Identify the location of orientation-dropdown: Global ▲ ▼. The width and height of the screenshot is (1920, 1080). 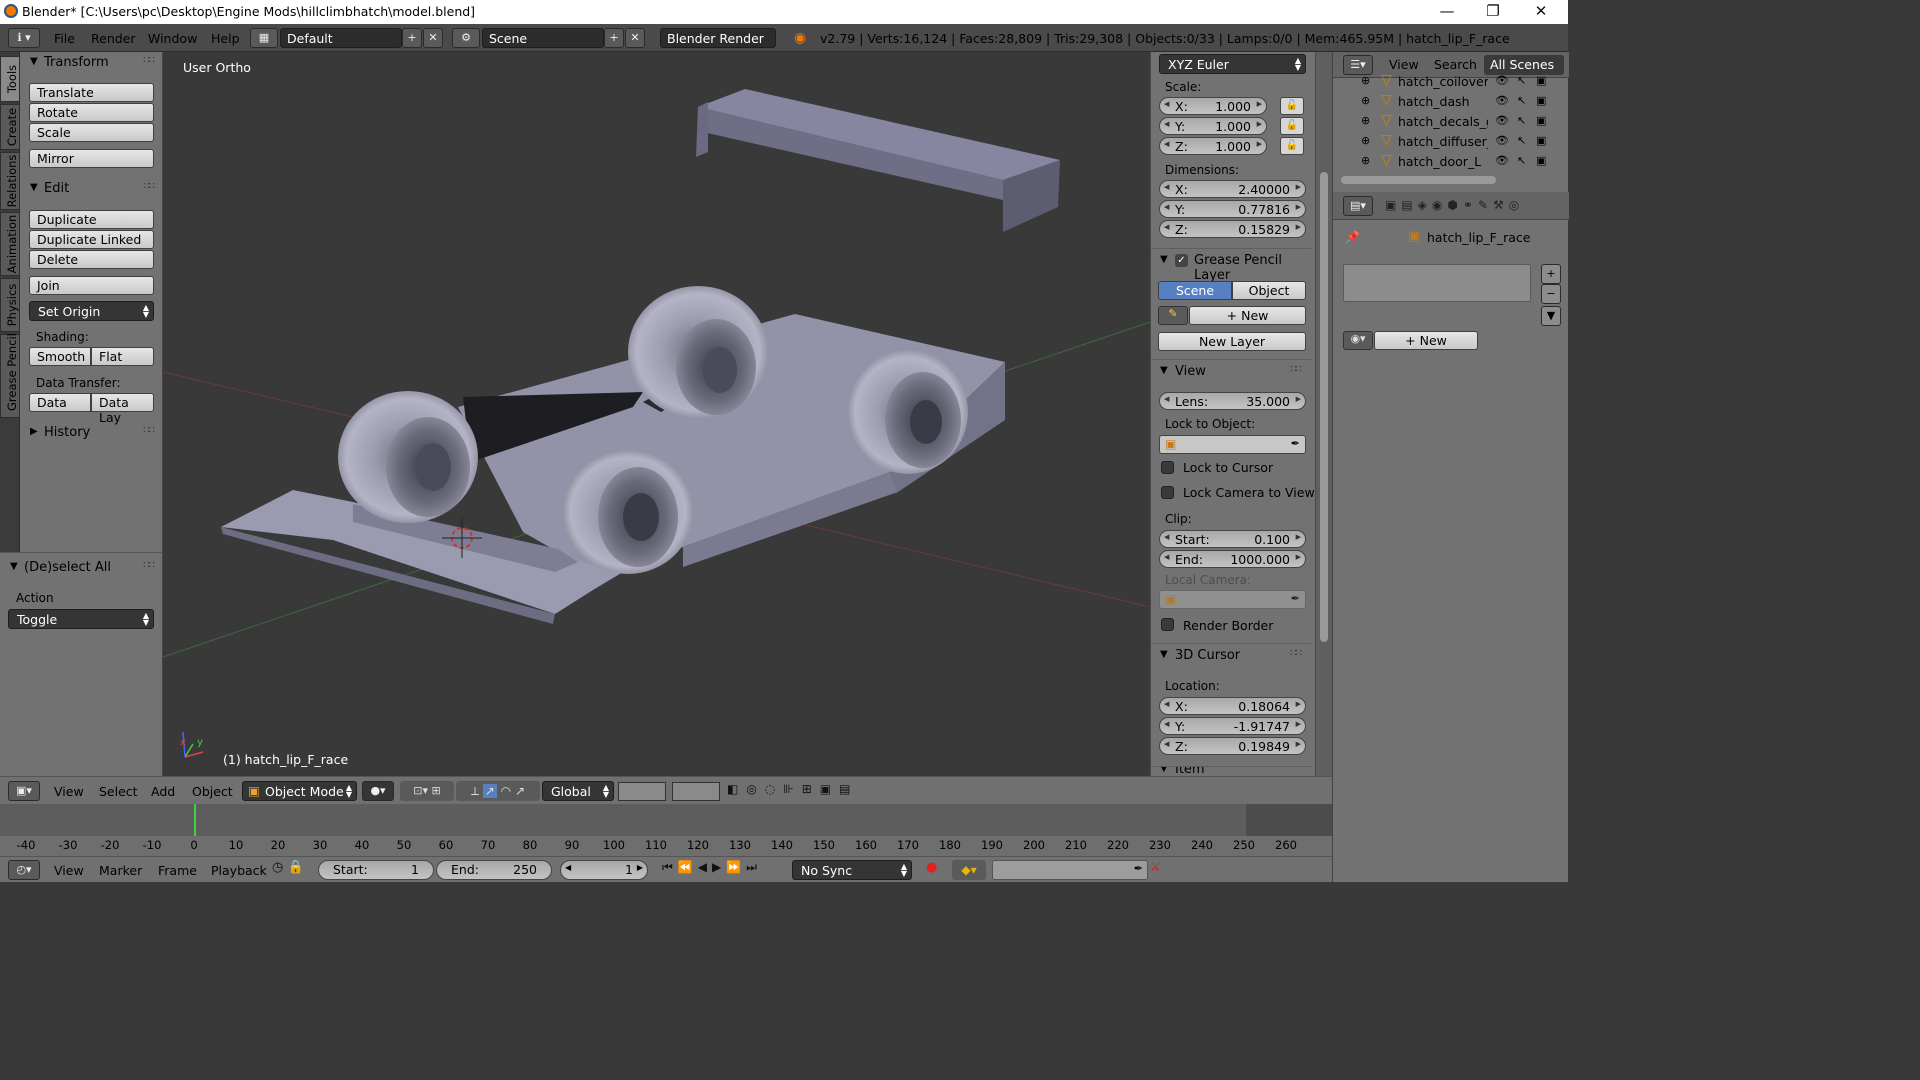
(578, 791).